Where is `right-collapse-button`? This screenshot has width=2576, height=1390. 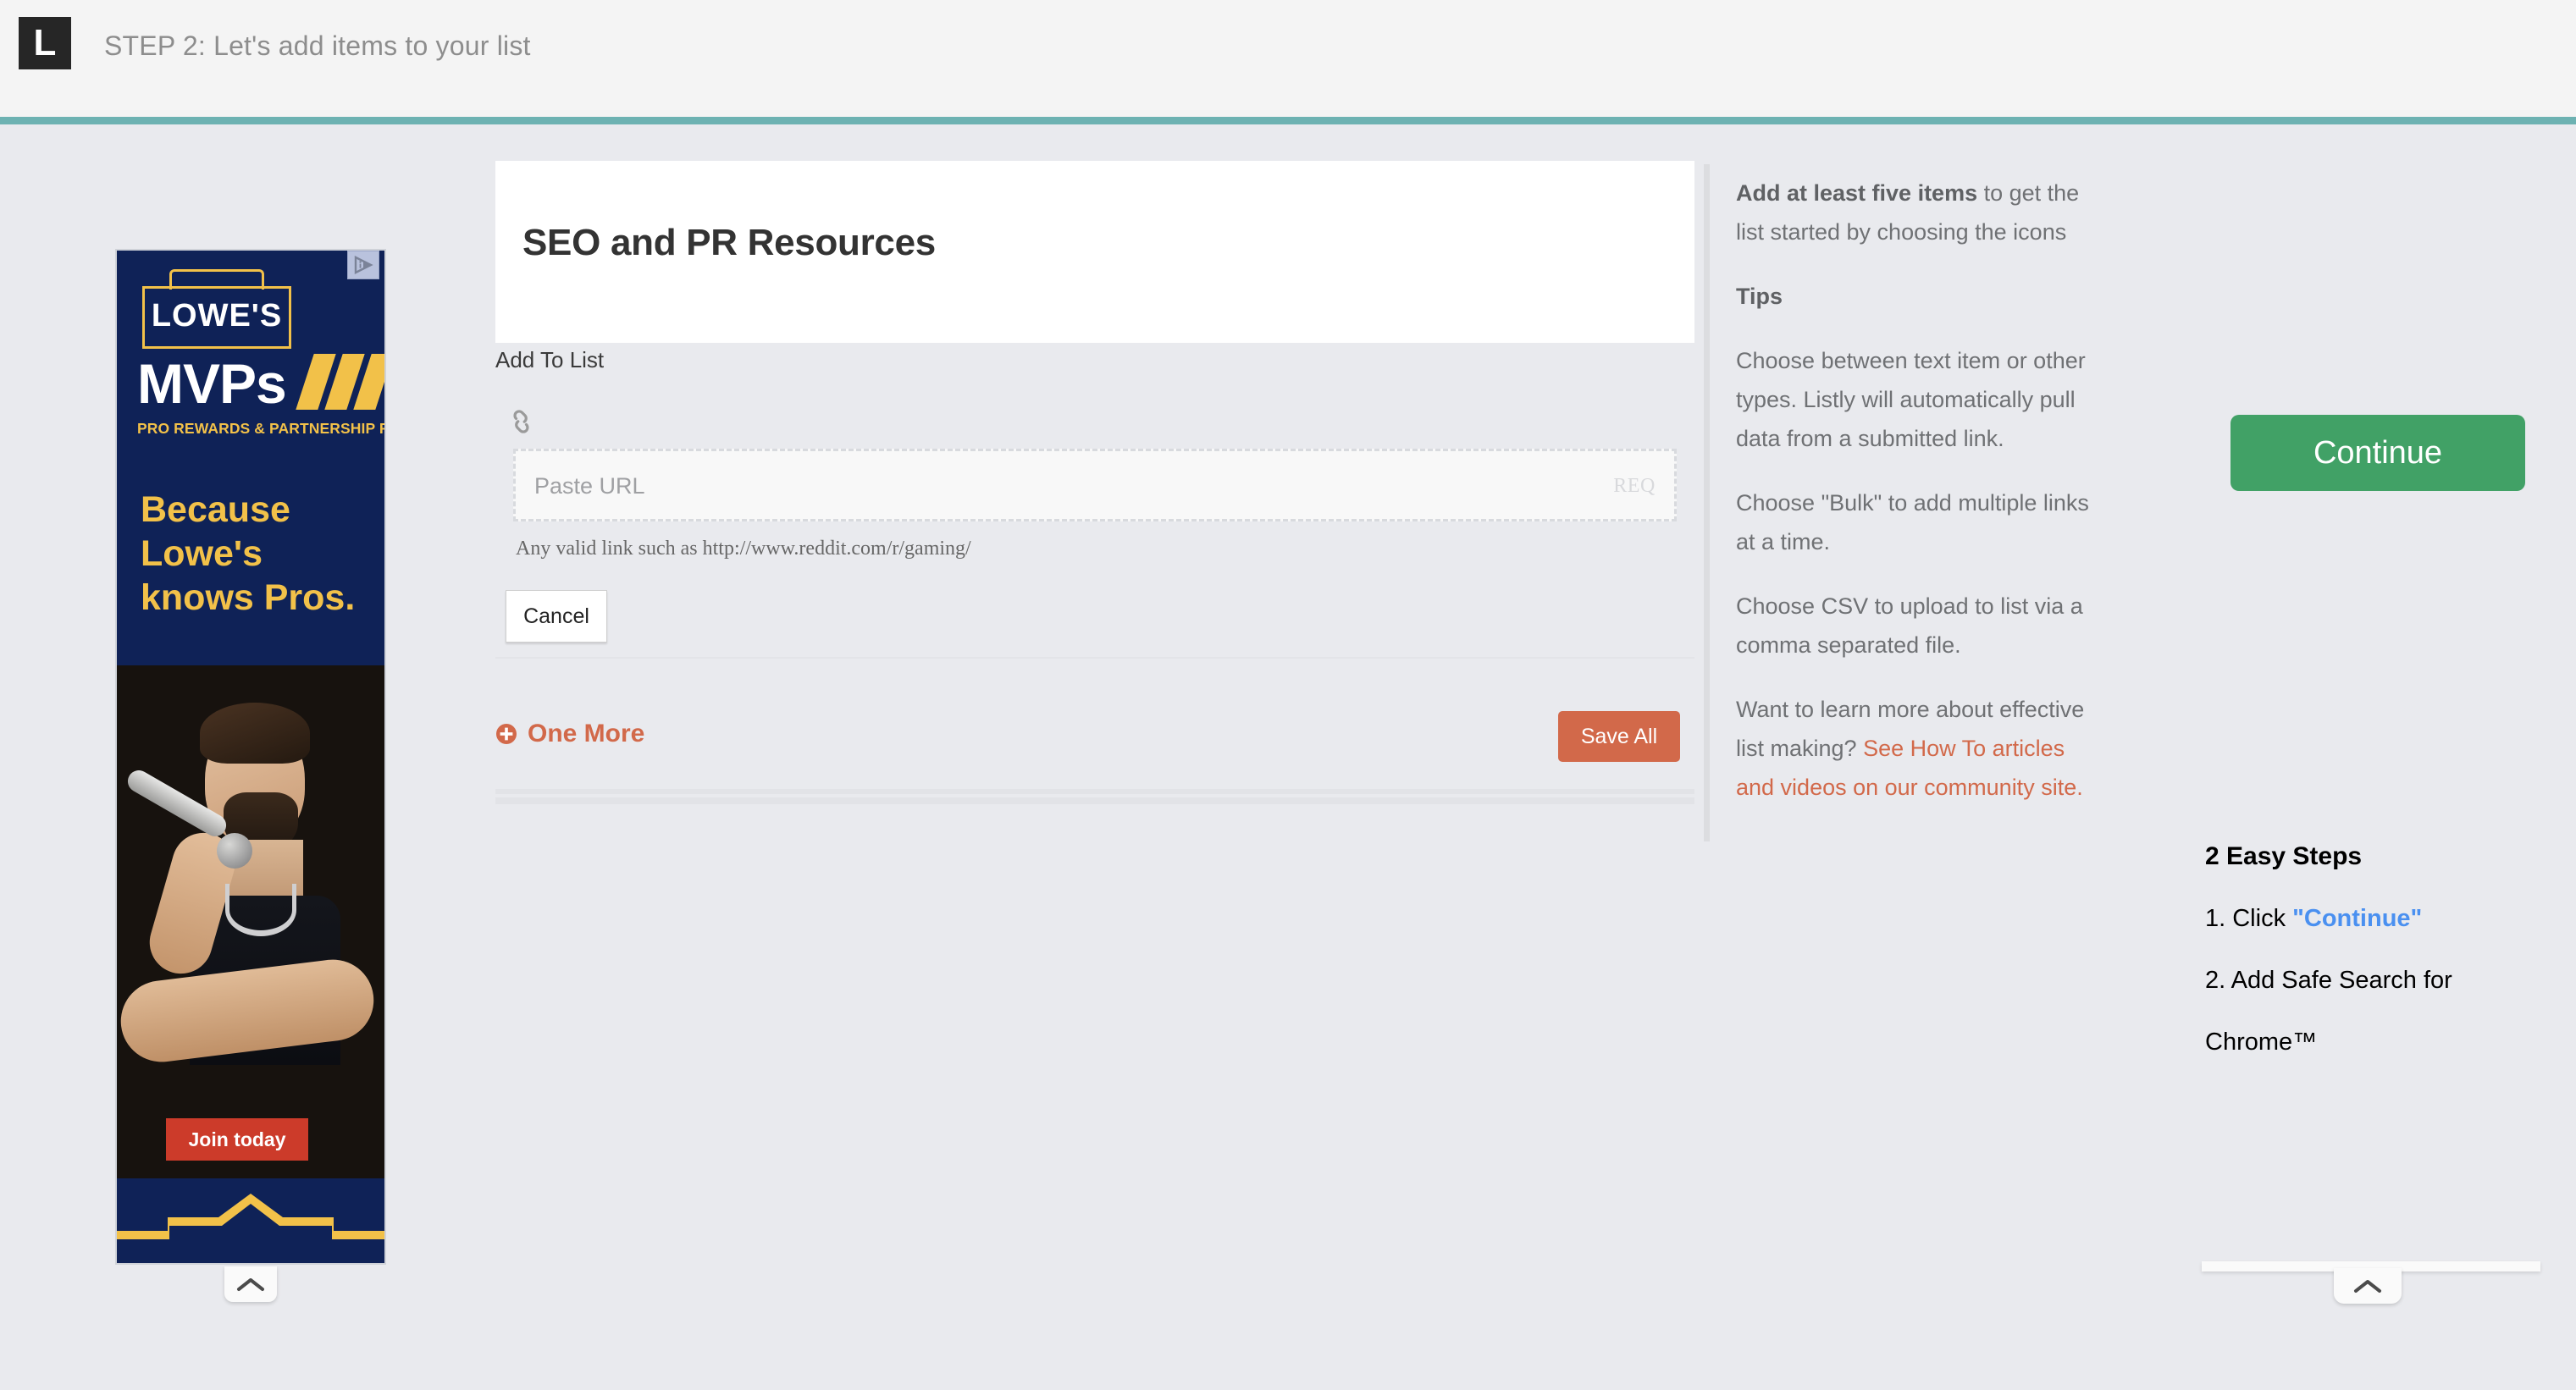 right-collapse-button is located at coordinates (2368, 1286).